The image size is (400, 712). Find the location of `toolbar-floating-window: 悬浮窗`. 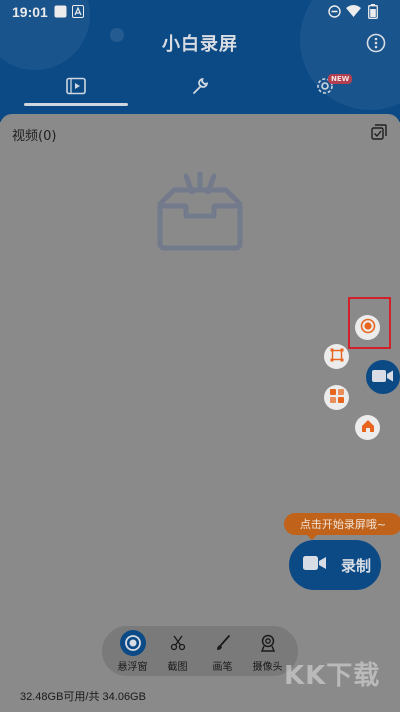

toolbar-floating-window: 悬浮窗 is located at coordinates (133, 651).